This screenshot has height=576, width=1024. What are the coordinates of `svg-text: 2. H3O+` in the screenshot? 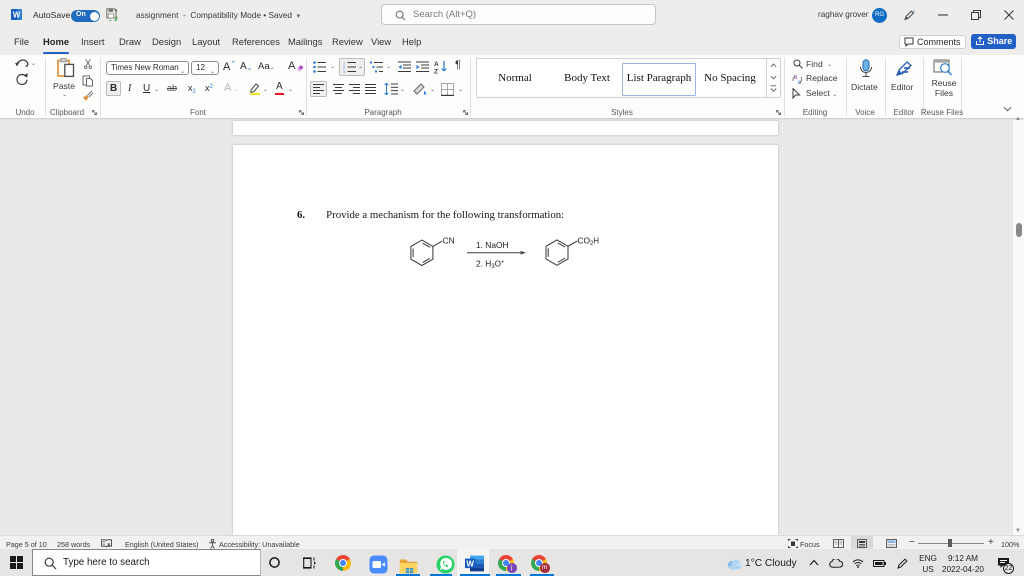 It's located at (490, 265).